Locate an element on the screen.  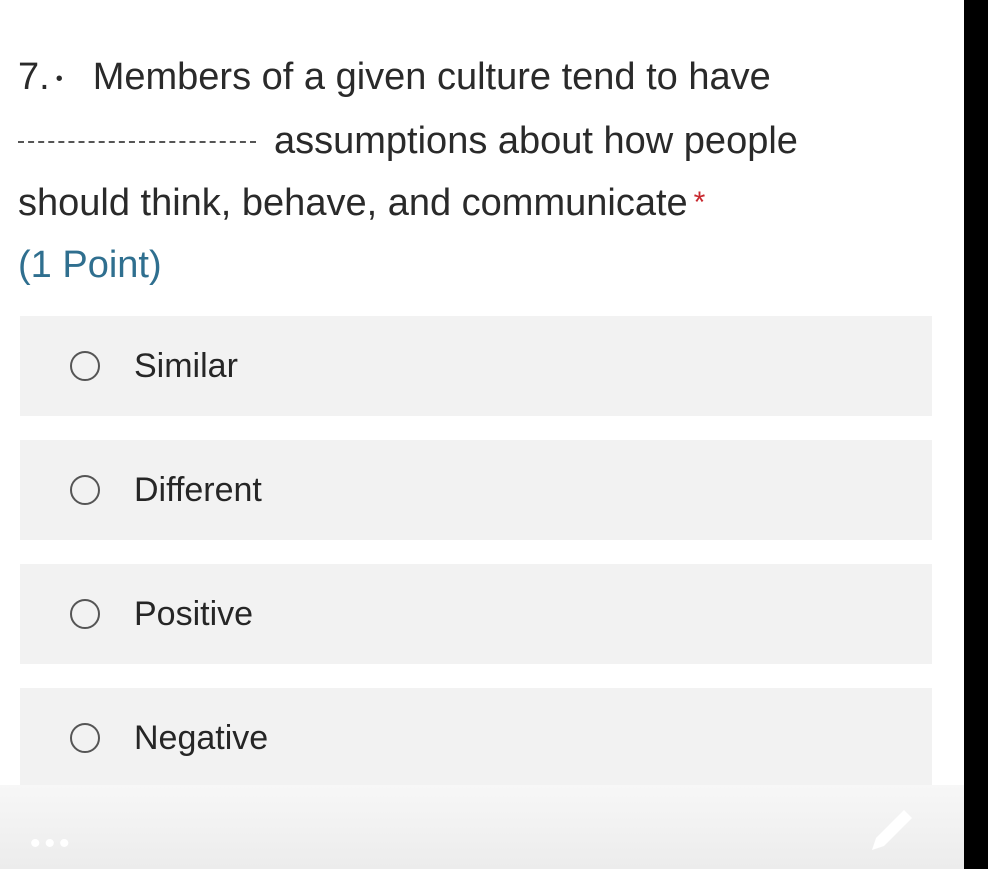
question-number: 7. • is located at coordinates (40, 77).